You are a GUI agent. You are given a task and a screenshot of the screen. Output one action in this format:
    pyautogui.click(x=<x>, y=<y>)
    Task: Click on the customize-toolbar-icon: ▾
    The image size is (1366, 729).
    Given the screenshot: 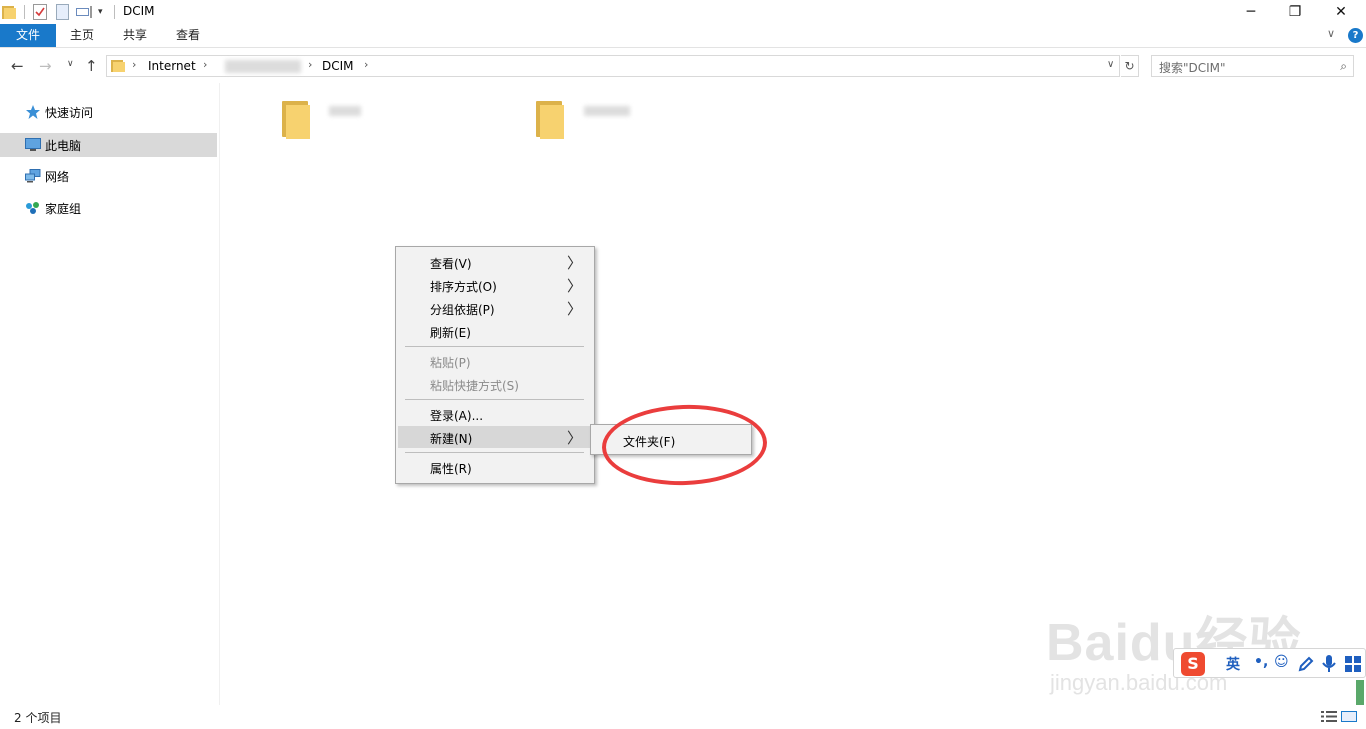 What is the action you would take?
    pyautogui.click(x=100, y=12)
    